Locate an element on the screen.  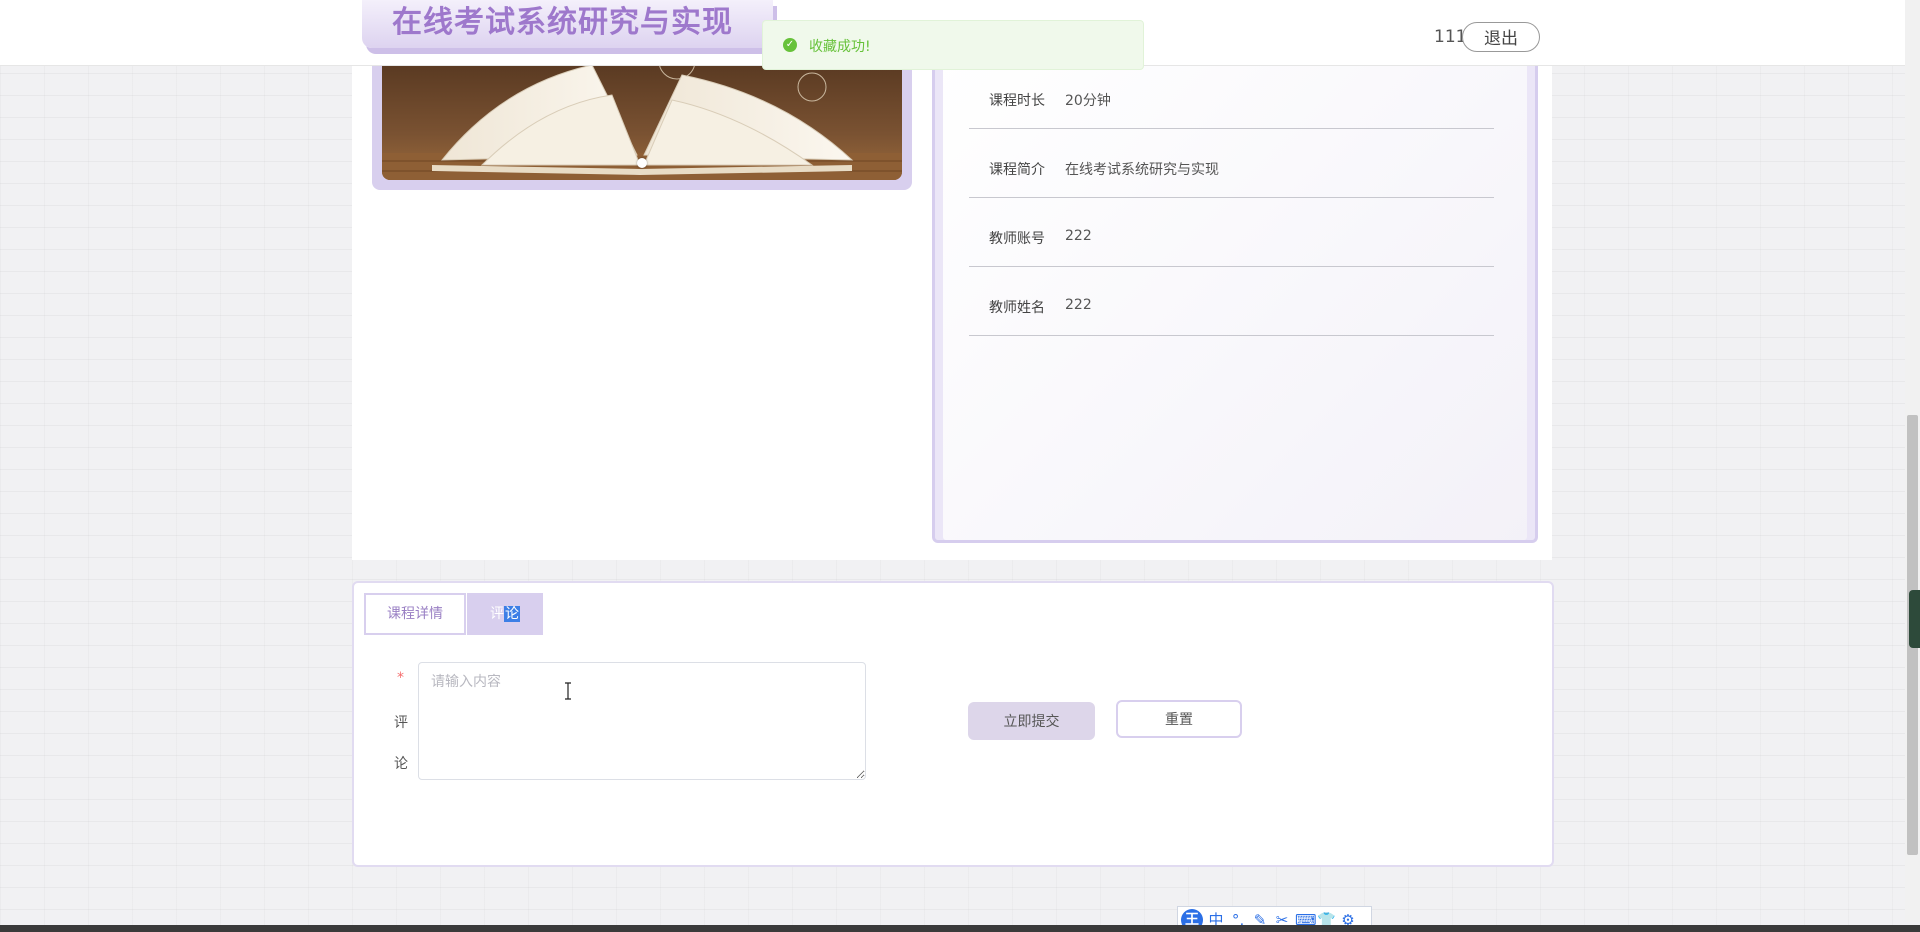
taskbar-strip is located at coordinates (960, 928).